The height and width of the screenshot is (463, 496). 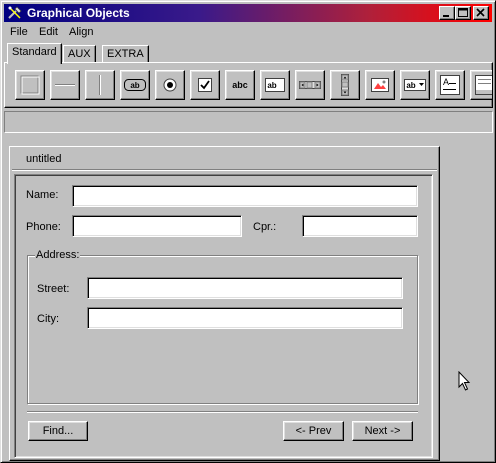 I want to click on radio-button-tool-icon, so click(x=170, y=85).